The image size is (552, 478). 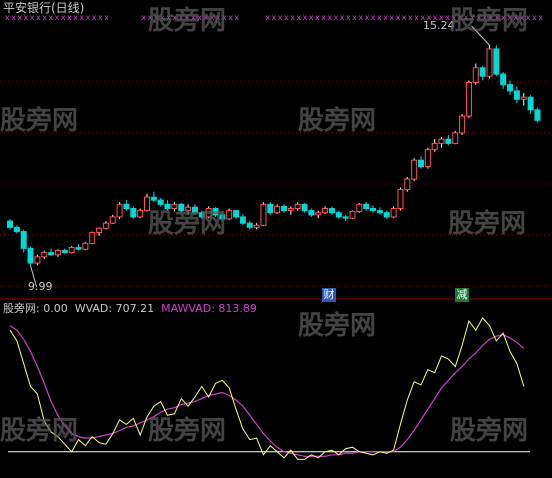 I want to click on wvad-readout: WVAD: 707.21, so click(x=114, y=308).